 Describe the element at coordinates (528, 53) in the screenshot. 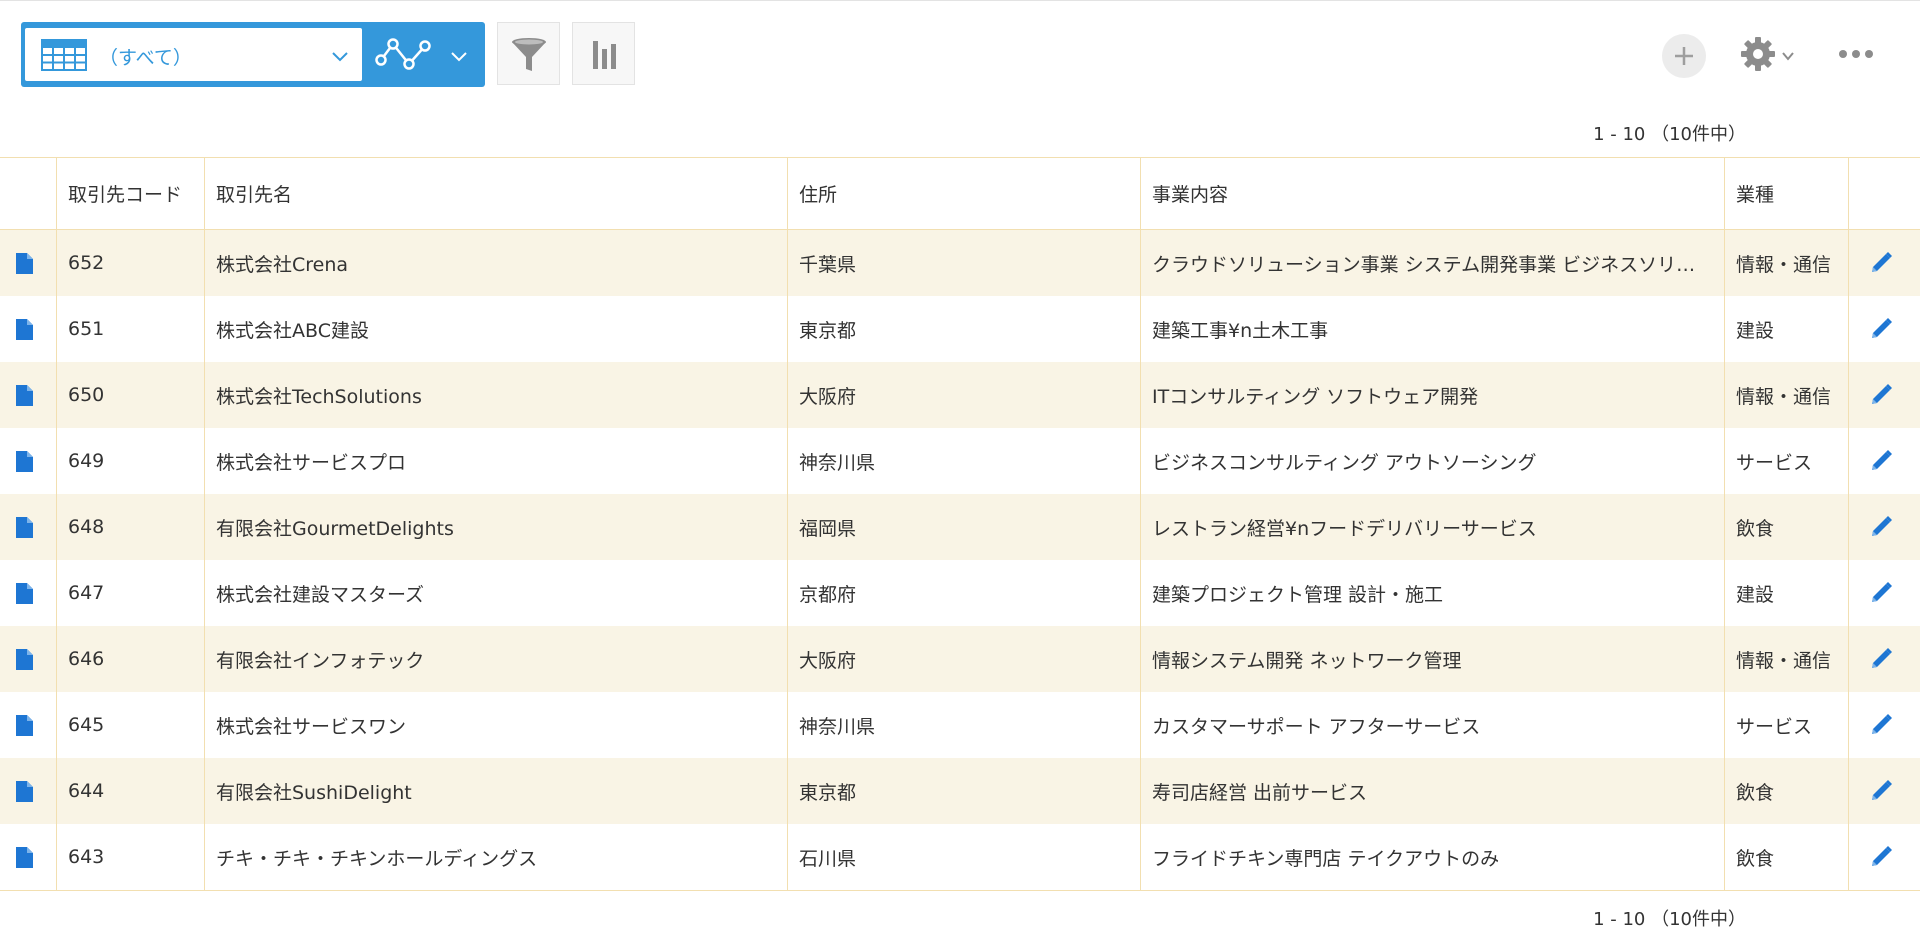

I see `filter-button` at that location.